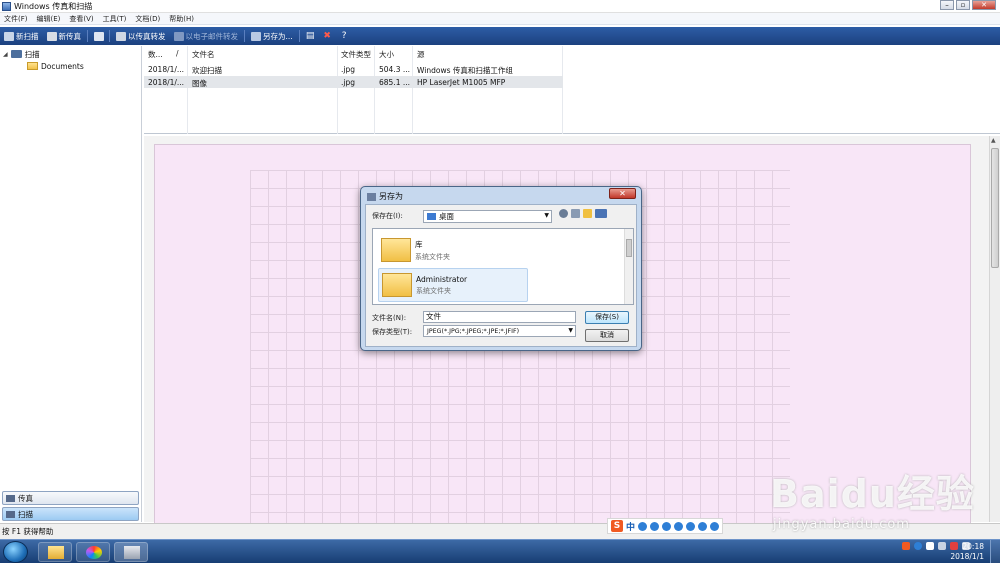 The image size is (1000, 563). What do you see at coordinates (70, 36) in the screenshot?
I see `new-fax-label: 新传真` at bounding box center [70, 36].